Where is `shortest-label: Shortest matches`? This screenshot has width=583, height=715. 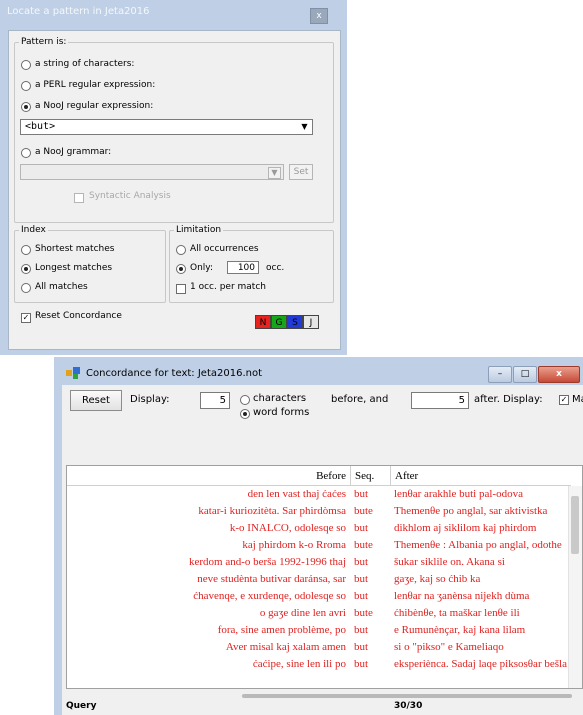 shortest-label: Shortest matches is located at coordinates (75, 249).